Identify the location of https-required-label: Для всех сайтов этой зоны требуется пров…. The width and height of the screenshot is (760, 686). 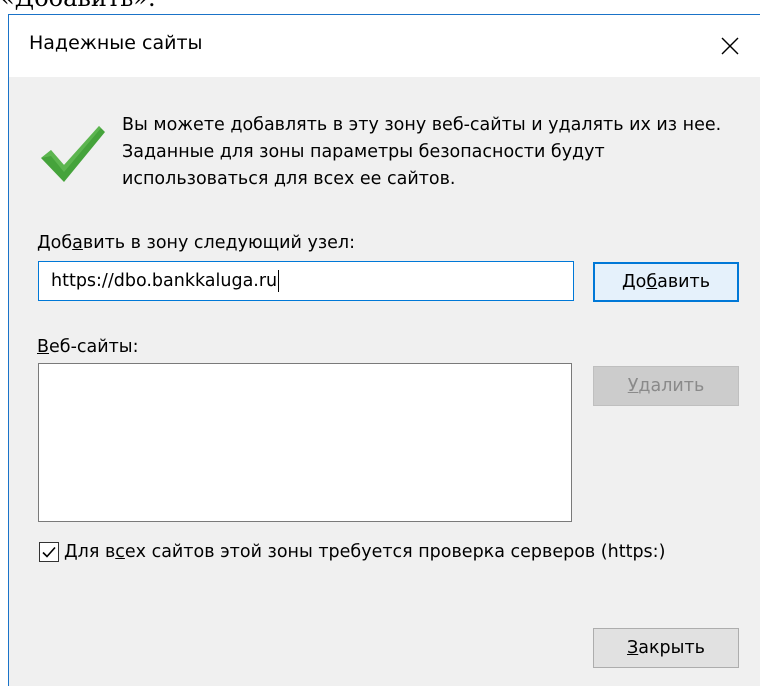
(365, 552).